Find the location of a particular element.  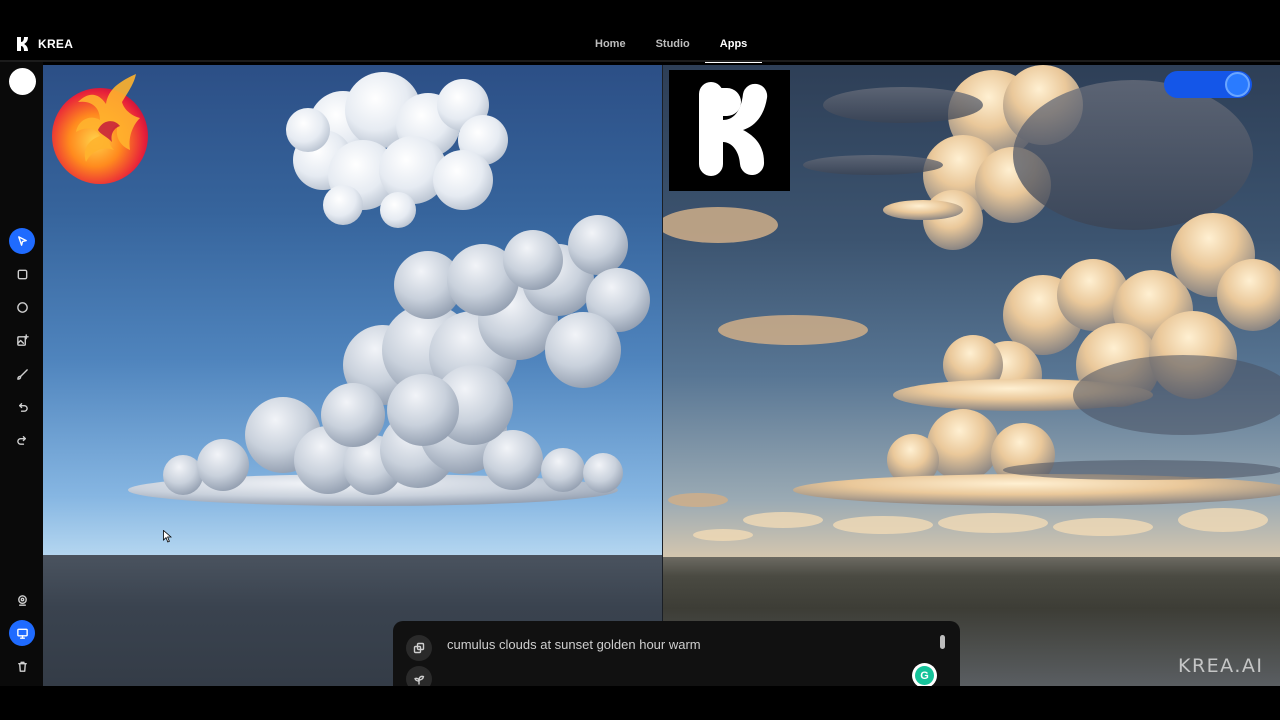

undo-button is located at coordinates (22, 407).